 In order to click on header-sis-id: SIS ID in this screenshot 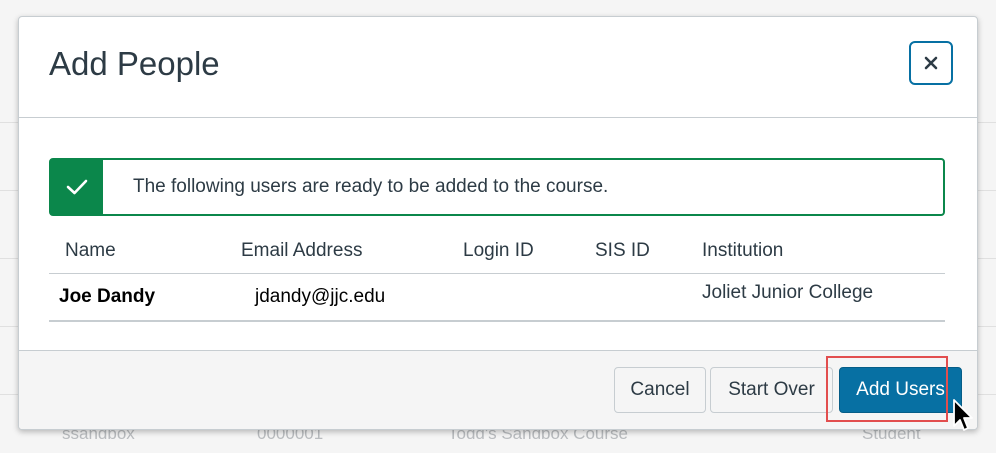, I will do `click(648, 251)`.